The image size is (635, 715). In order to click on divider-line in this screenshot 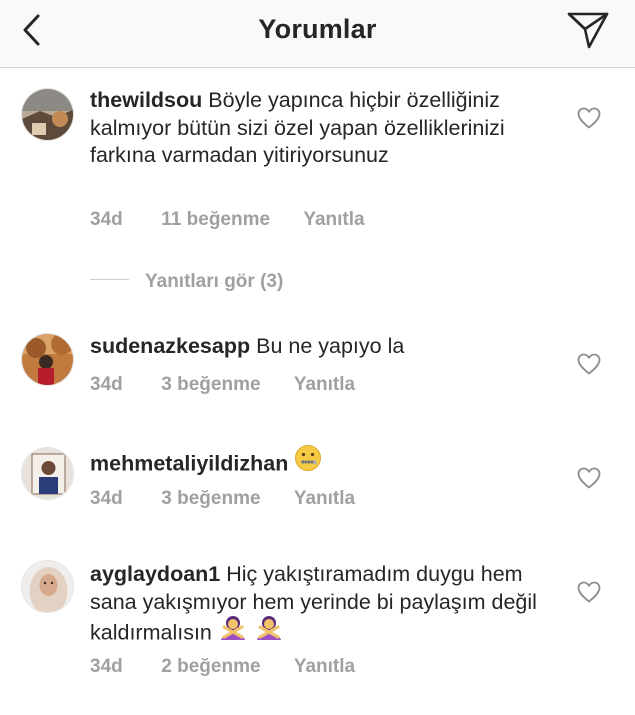, I will do `click(109, 280)`.